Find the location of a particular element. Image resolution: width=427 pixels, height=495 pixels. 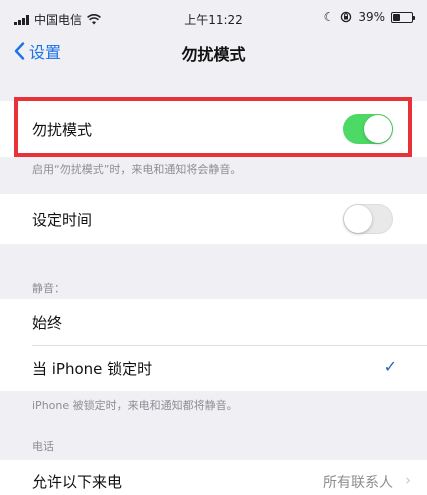

schedule-toggle is located at coordinates (368, 219).